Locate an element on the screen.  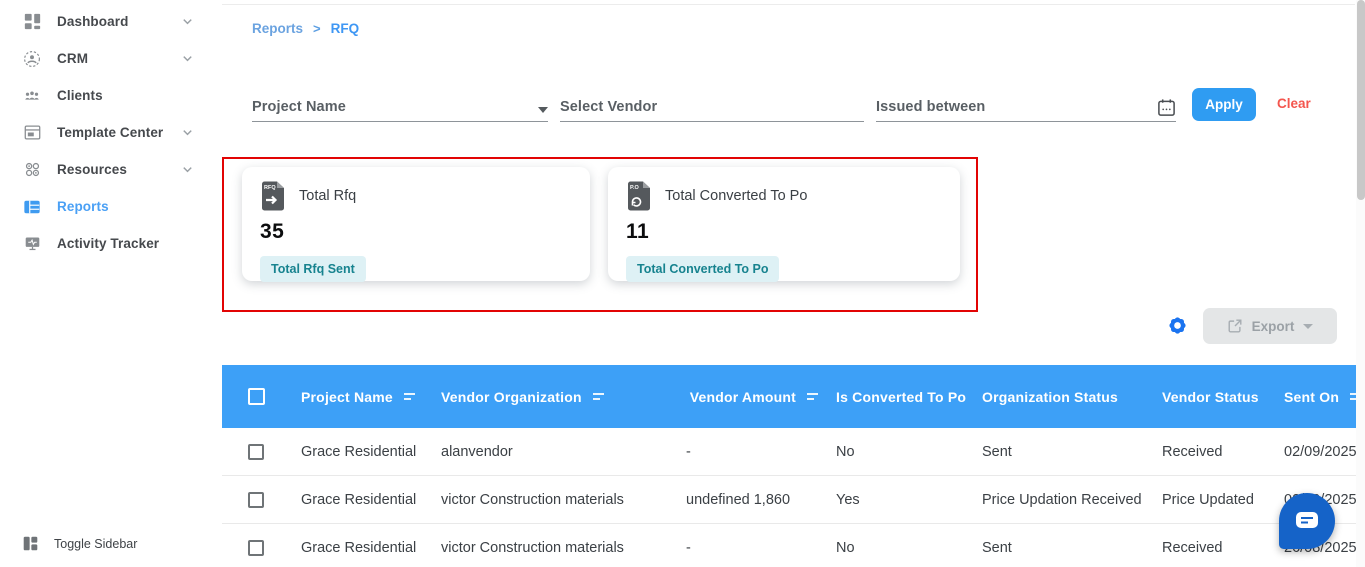
export-caret-icon is located at coordinates (1308, 326).